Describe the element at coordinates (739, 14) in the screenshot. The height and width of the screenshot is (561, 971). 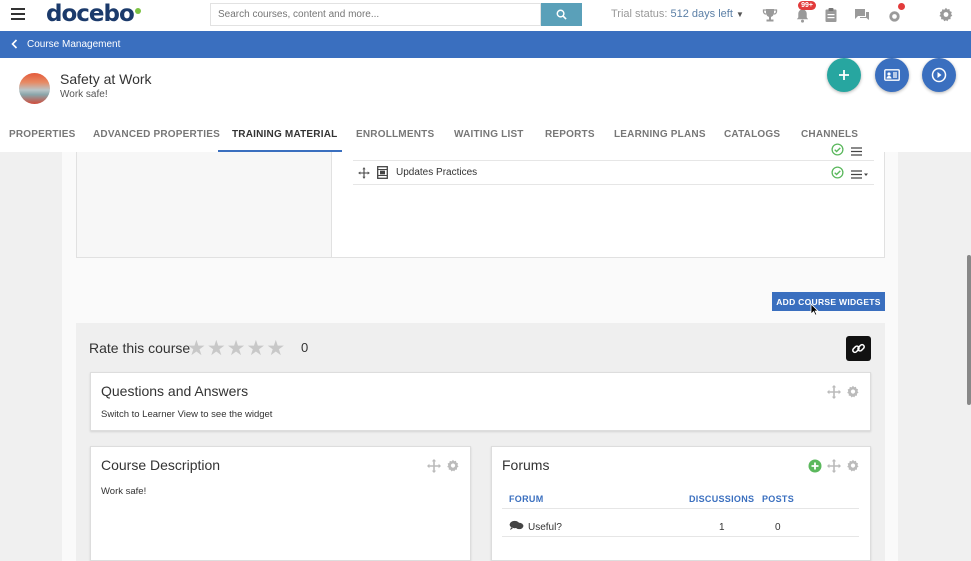
I see `caret-down-icon: ▼` at that location.